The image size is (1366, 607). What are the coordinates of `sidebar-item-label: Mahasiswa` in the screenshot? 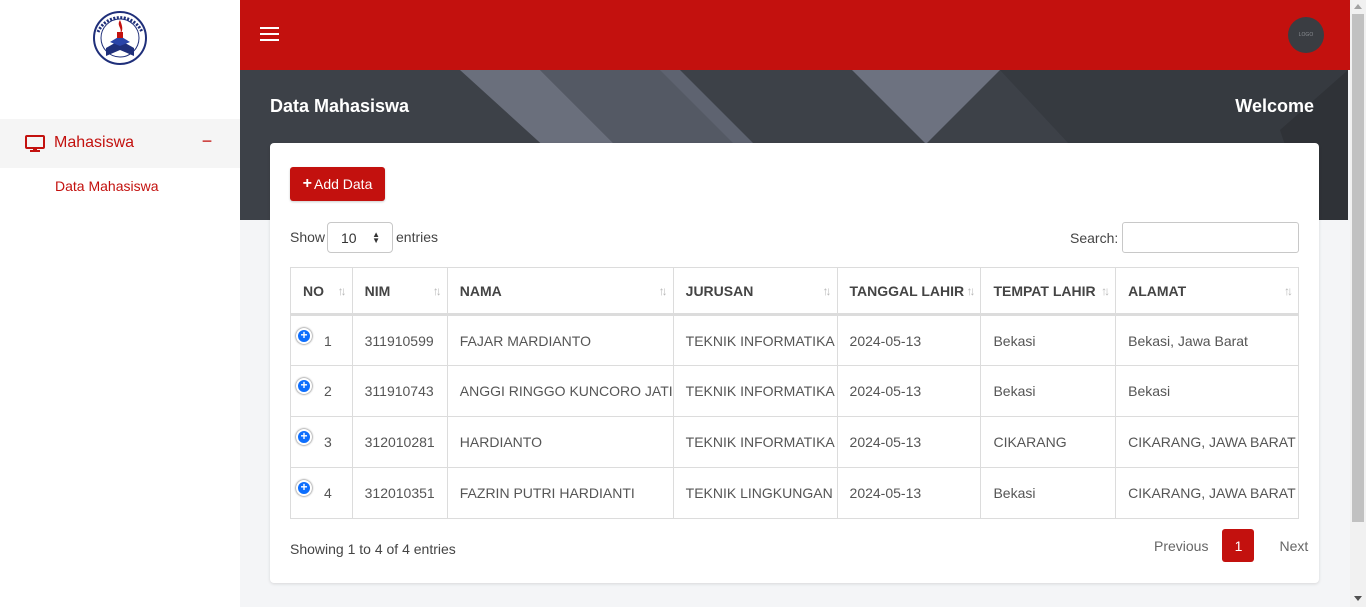 It's located at (94, 142).